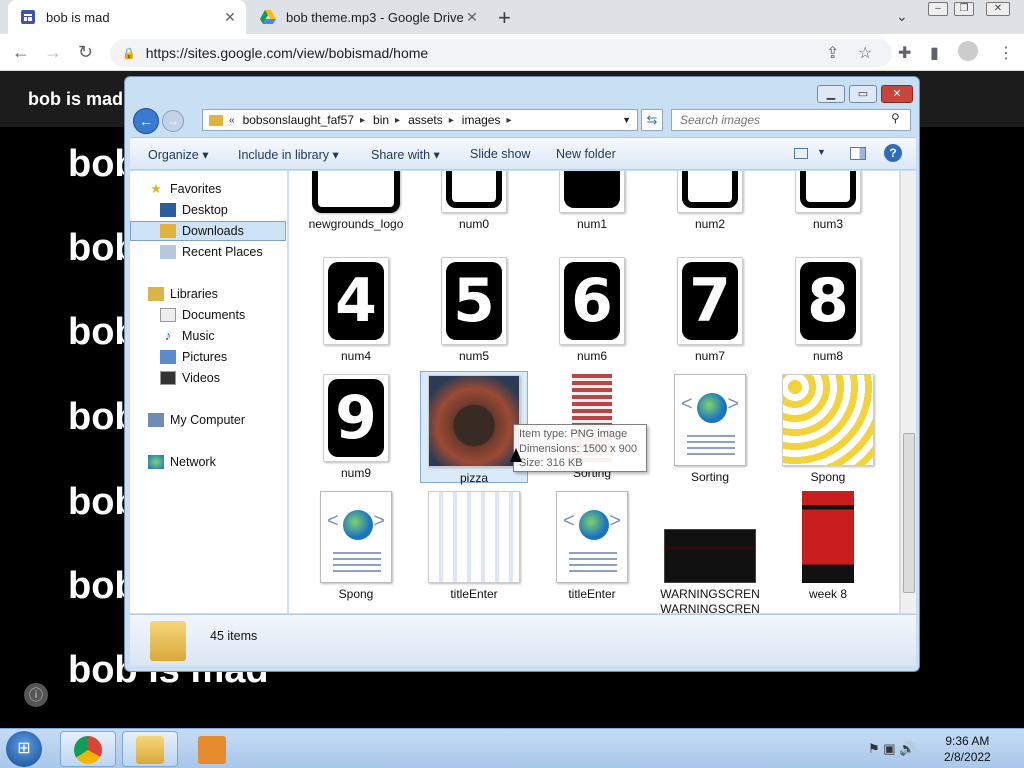 This screenshot has width=1024, height=768. Describe the element at coordinates (504, 18) in the screenshot. I see `new-tab-button: +` at that location.